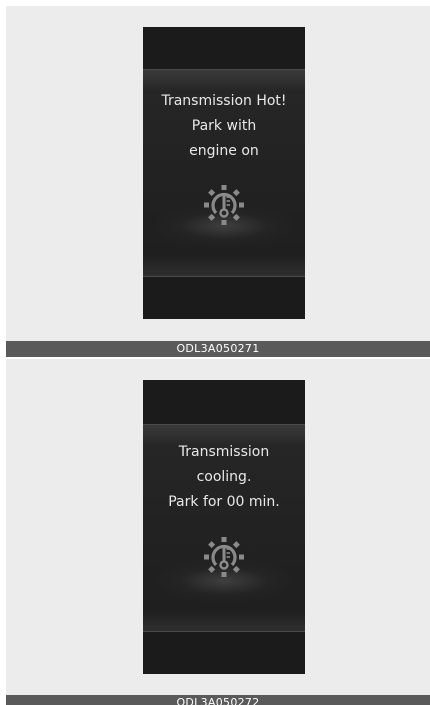  I want to click on message-line: cooling., so click(224, 477).